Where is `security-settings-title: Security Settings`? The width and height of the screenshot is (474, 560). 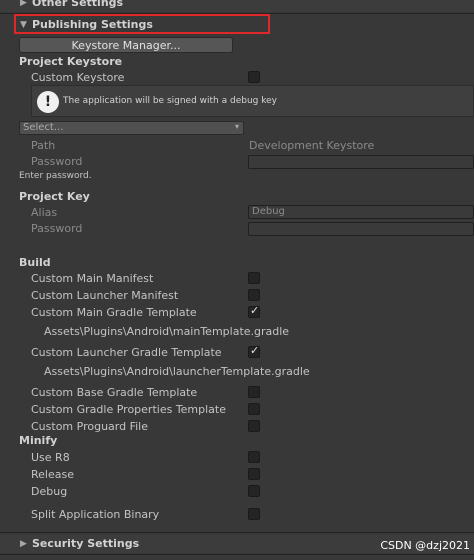 security-settings-title: Security Settings is located at coordinates (86, 543).